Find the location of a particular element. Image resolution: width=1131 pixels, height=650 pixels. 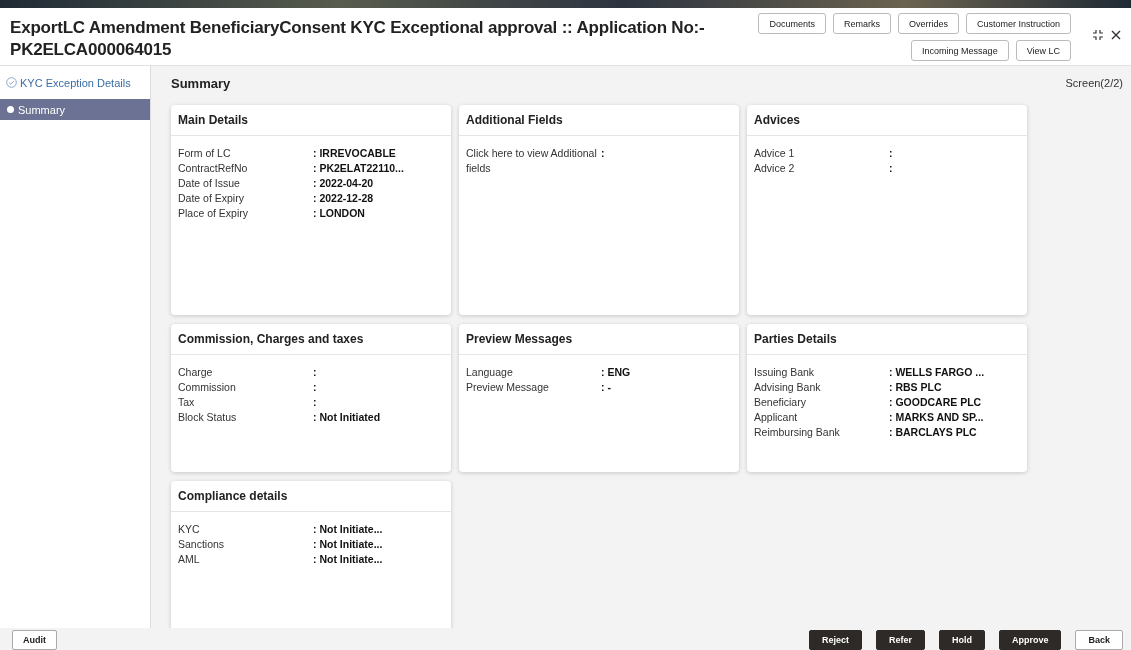

header-button: Overrides is located at coordinates (928, 23).